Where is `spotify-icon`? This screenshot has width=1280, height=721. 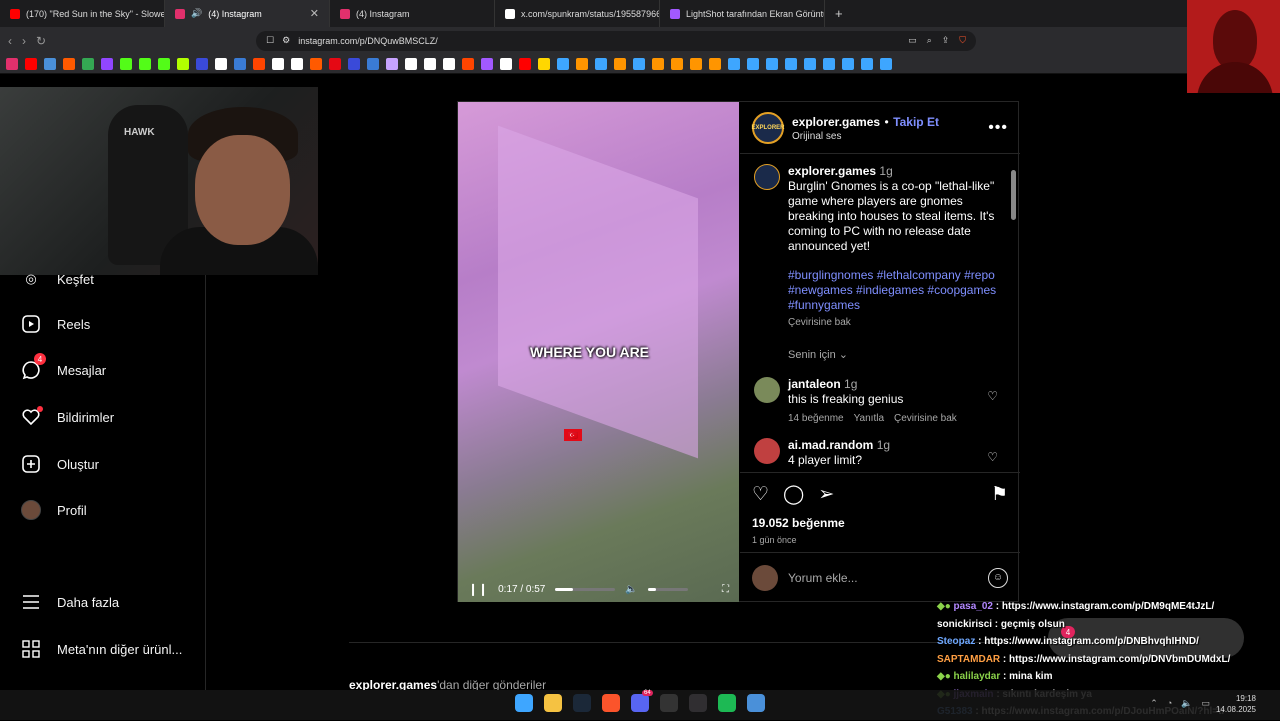
spotify-icon is located at coordinates (727, 703).